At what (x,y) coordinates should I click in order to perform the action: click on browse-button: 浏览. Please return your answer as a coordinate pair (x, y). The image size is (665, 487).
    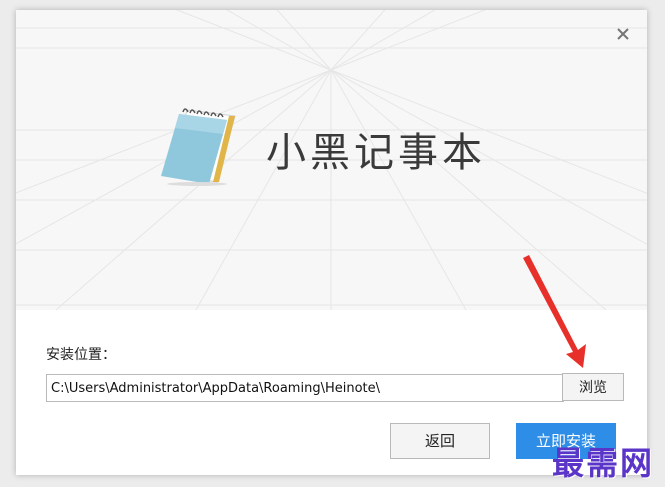
    Looking at the image, I should click on (593, 387).